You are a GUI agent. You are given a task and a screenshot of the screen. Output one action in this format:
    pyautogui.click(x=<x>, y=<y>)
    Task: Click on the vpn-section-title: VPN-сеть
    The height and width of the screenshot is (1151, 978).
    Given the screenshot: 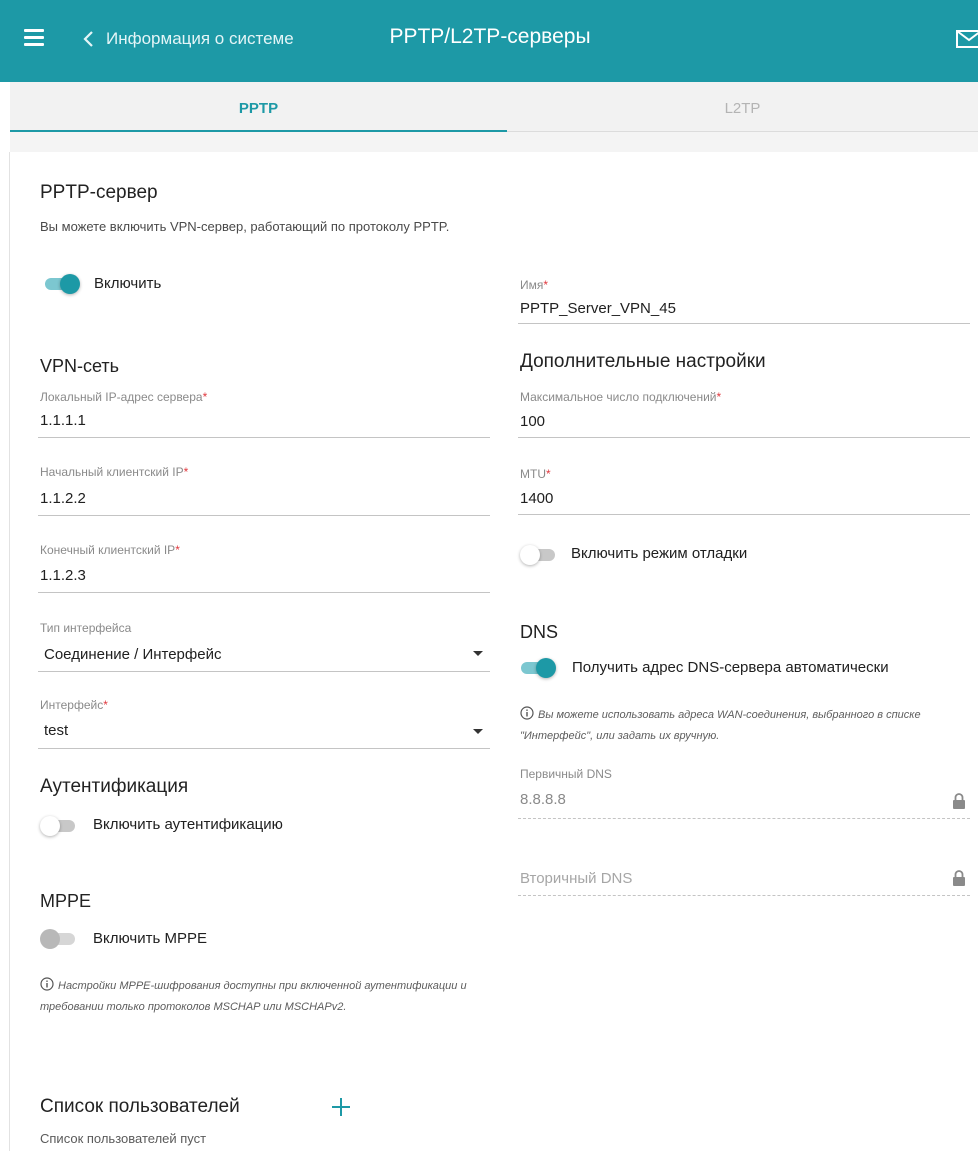 What is the action you would take?
    pyautogui.click(x=80, y=366)
    